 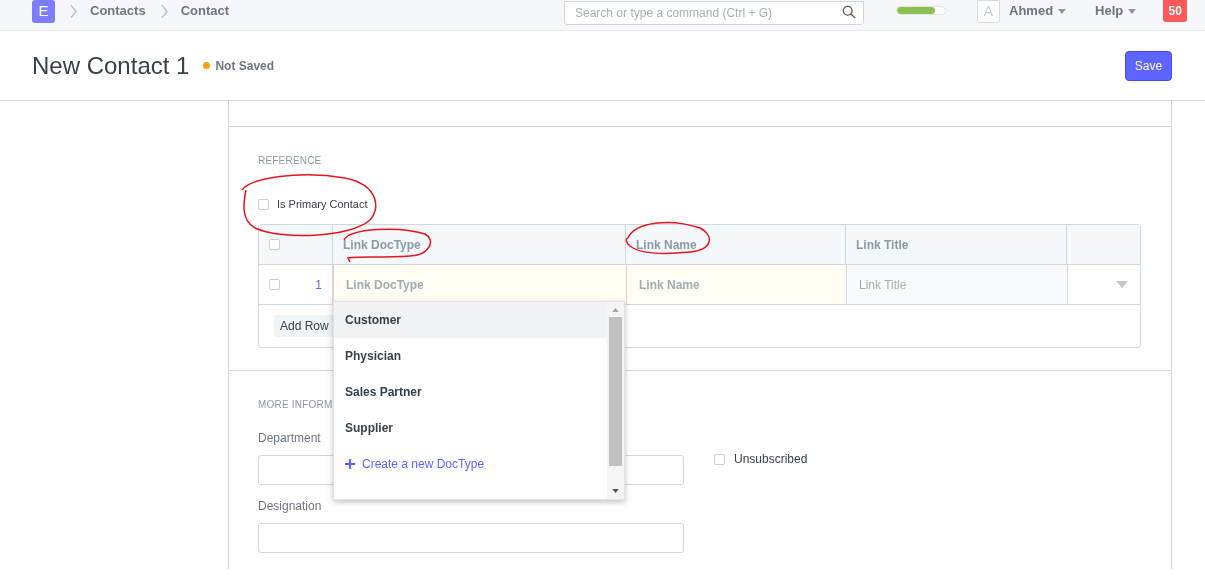 I want to click on notification-count: 50, so click(x=1175, y=11).